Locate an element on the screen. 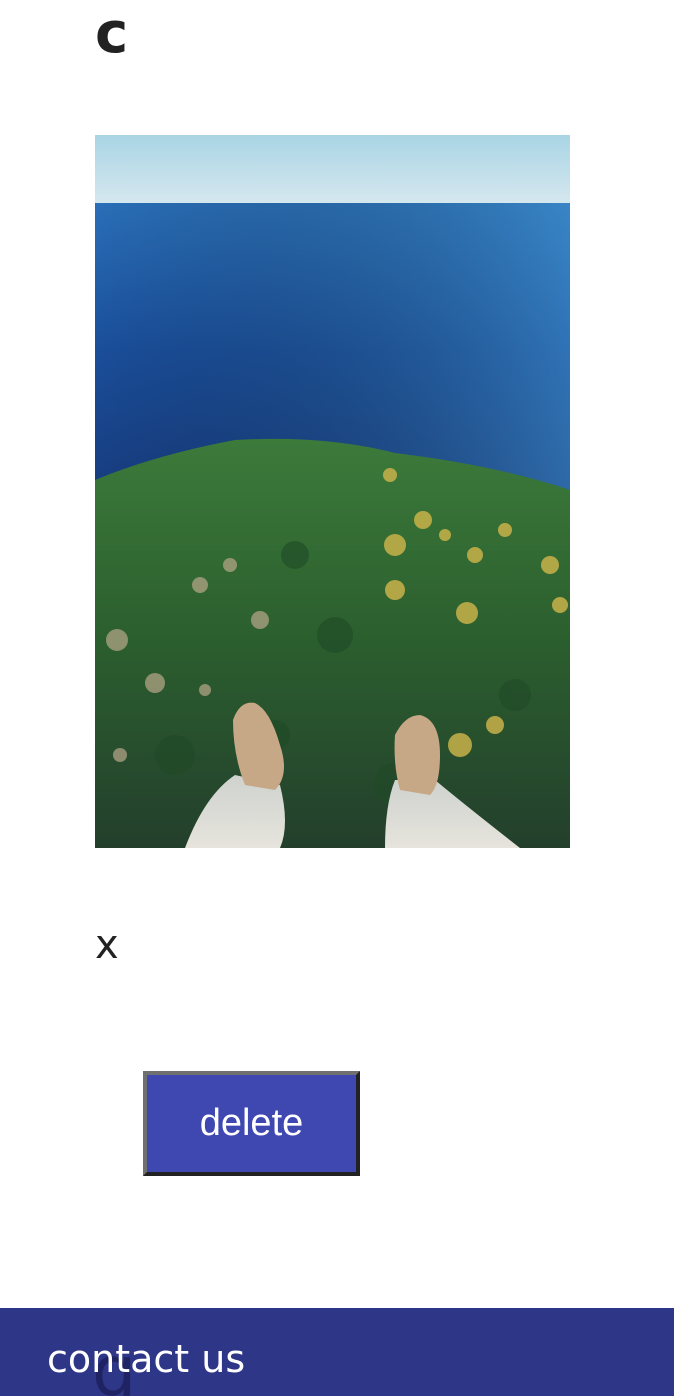 This screenshot has height=1396, width=674. footer: g contact us is located at coordinates (337, 1352).